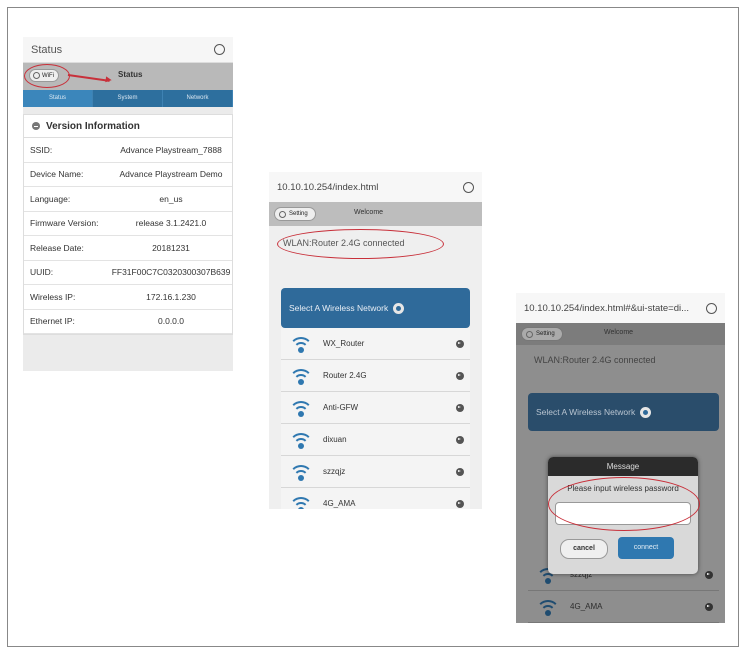  I want to click on info-value: 172.16.1.230, so click(171, 296).